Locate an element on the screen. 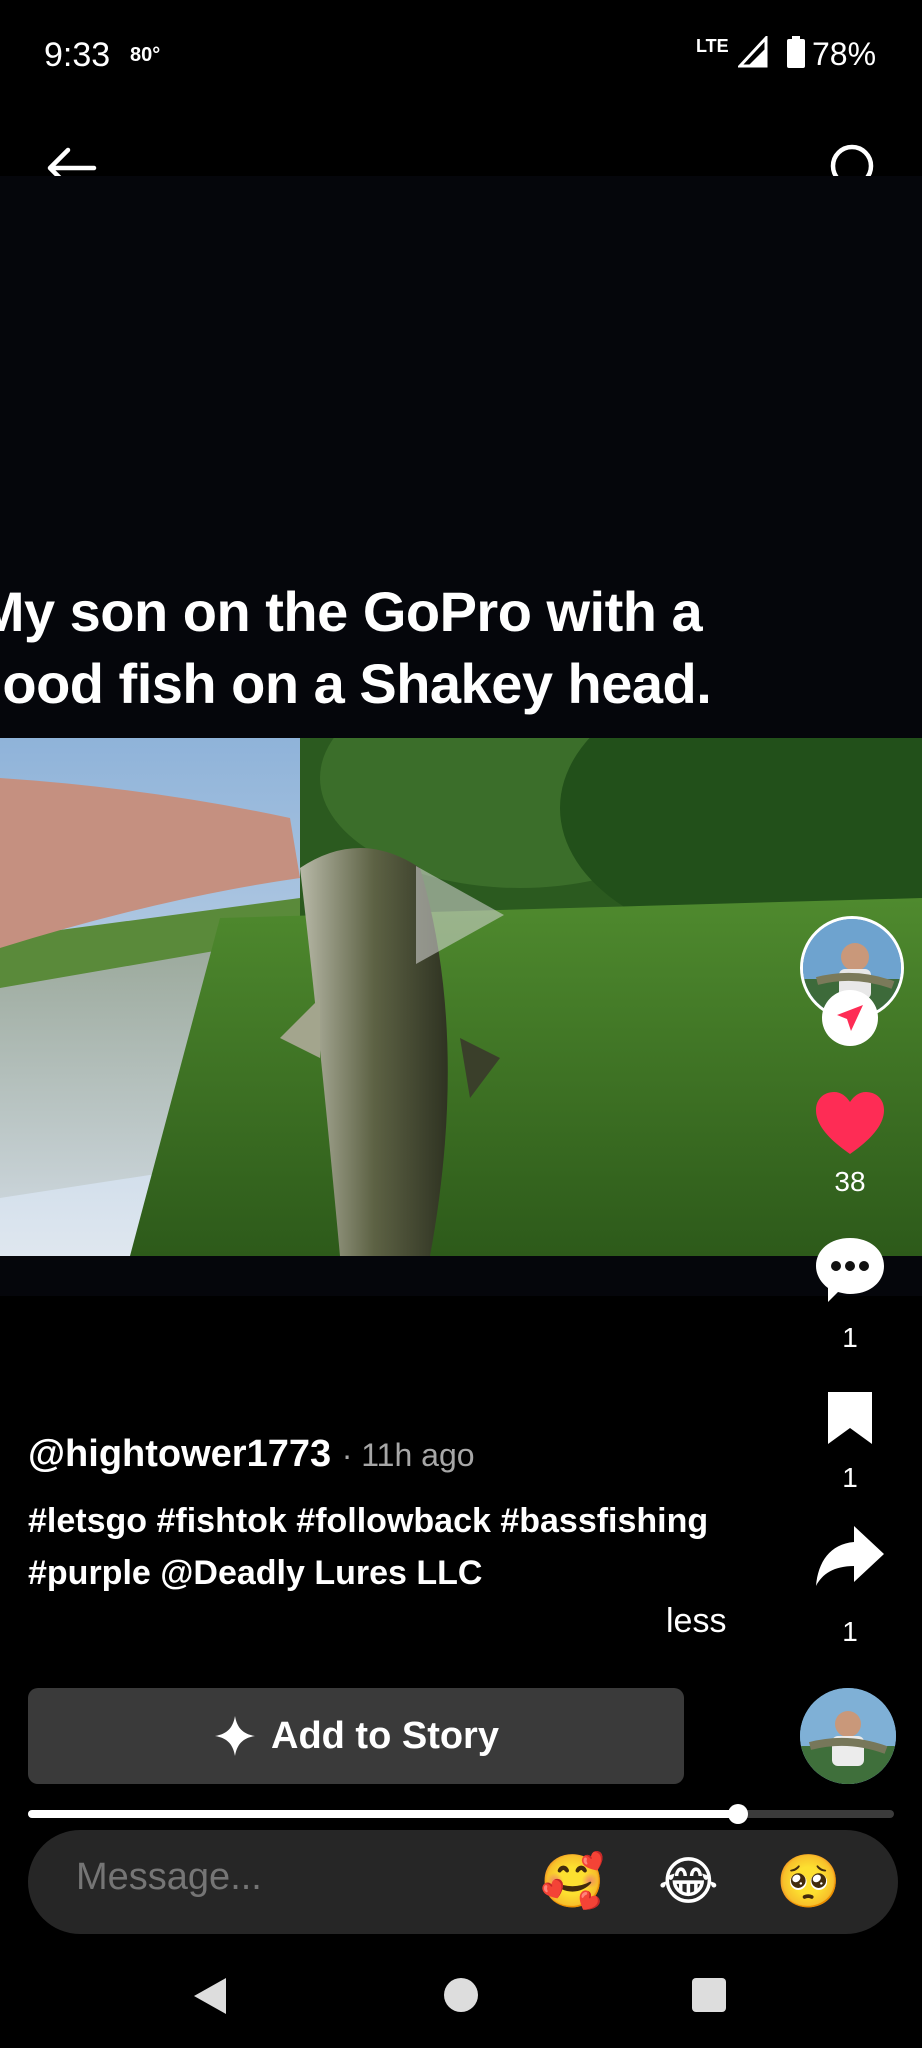 Image resolution: width=922 pixels, height=2048 pixels. caption-less-button: less is located at coordinates (696, 1621).